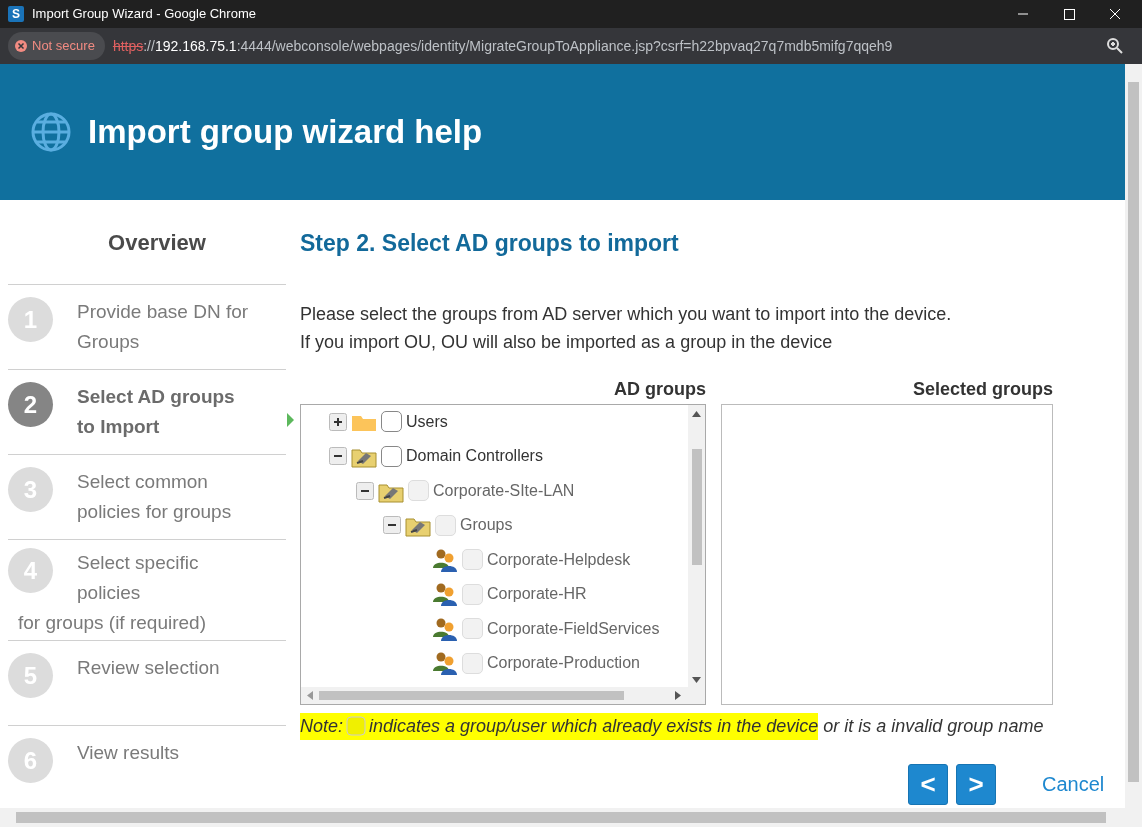 The image size is (1142, 827). Describe the element at coordinates (144, 14) in the screenshot. I see `window-title: Import Group Wizard - Google Chrome` at that location.